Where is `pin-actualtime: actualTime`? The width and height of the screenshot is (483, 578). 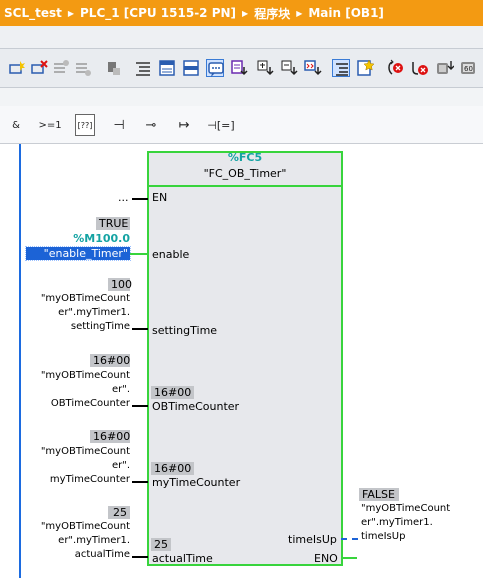
pin-actualtime: actualTime is located at coordinates (182, 558).